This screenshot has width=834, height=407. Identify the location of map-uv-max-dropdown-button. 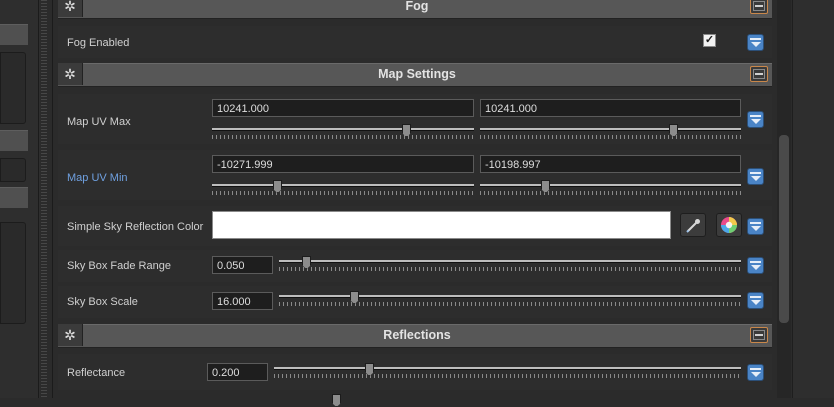
(755, 119).